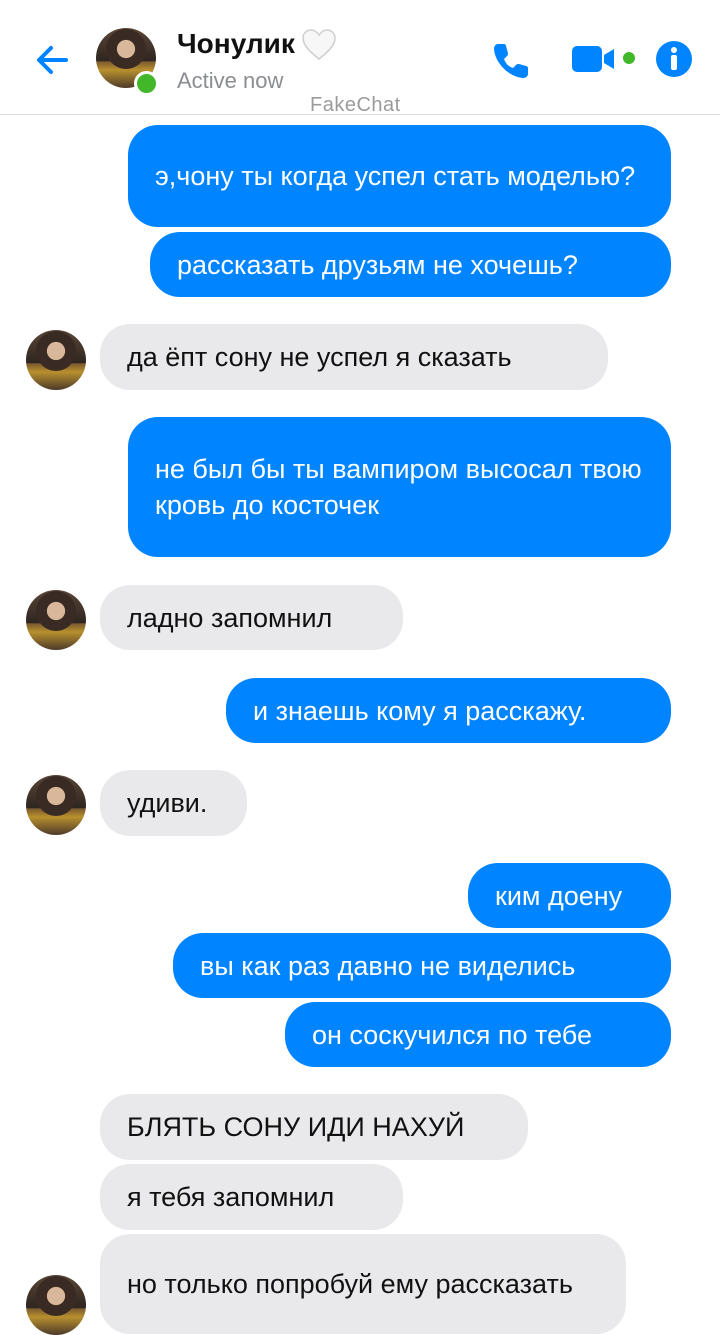  I want to click on message-incoming: удиви., so click(173, 803).